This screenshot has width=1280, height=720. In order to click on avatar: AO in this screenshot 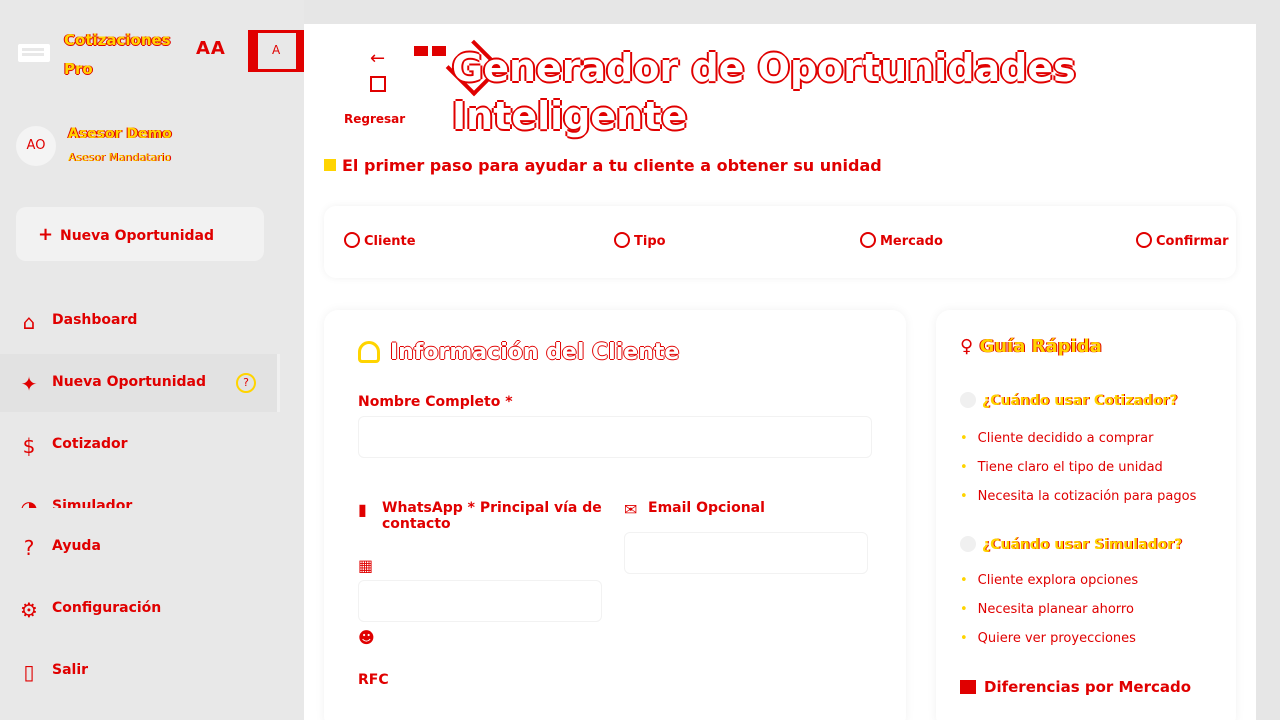, I will do `click(36, 146)`.